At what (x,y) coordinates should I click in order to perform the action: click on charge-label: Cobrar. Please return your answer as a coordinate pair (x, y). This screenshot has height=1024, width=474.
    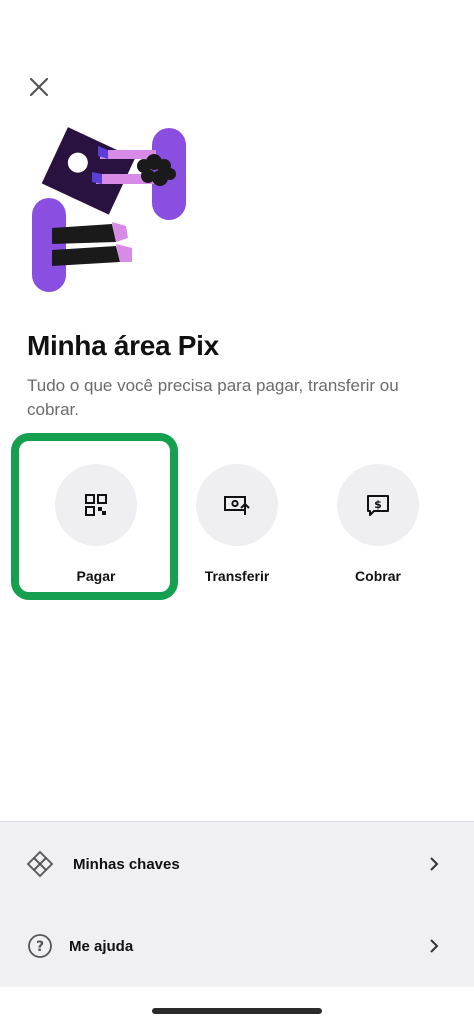
    Looking at the image, I should click on (378, 576).